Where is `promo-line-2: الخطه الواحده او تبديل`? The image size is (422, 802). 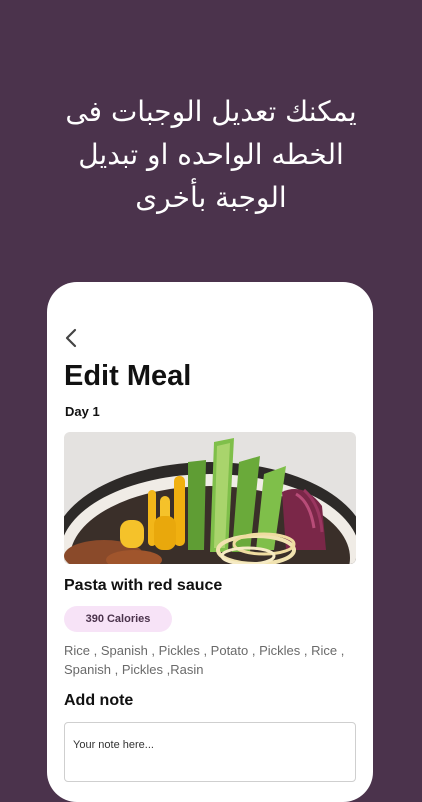 promo-line-2: الخطه الواحده او تبديل is located at coordinates (211, 154).